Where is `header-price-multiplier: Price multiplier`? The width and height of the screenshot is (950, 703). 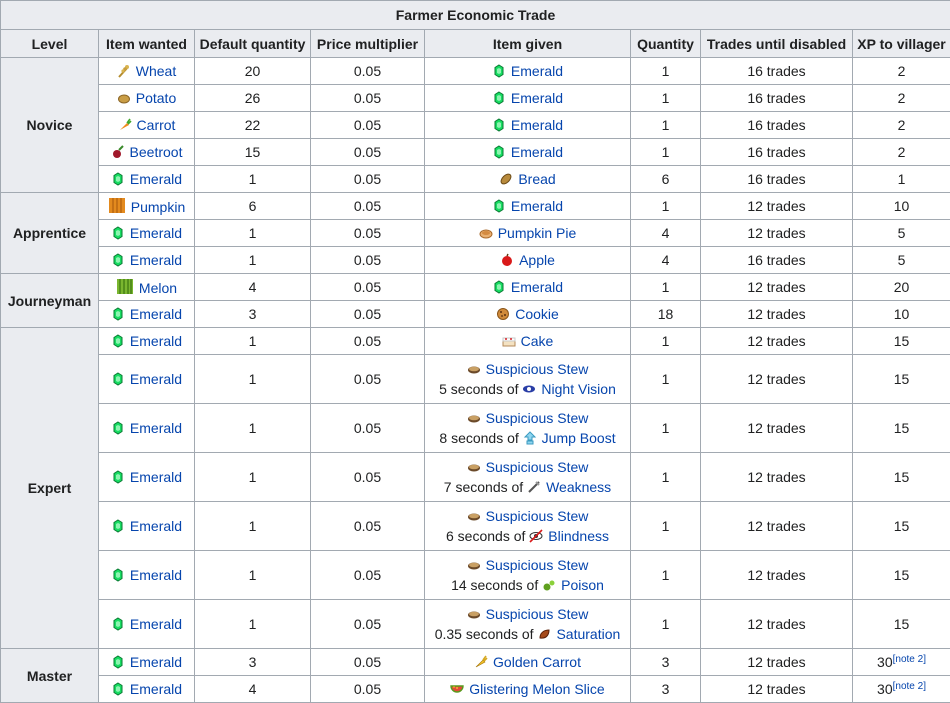
header-price-multiplier: Price multiplier is located at coordinates (367, 43).